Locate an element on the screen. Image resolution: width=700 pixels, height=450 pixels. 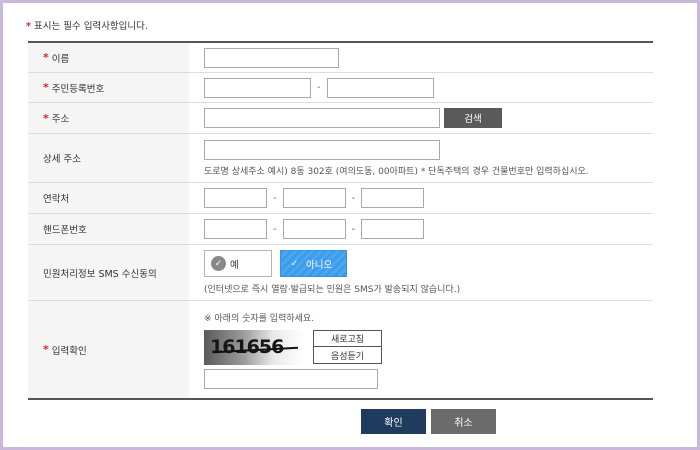
row-name: * 이름 is located at coordinates (340, 58).